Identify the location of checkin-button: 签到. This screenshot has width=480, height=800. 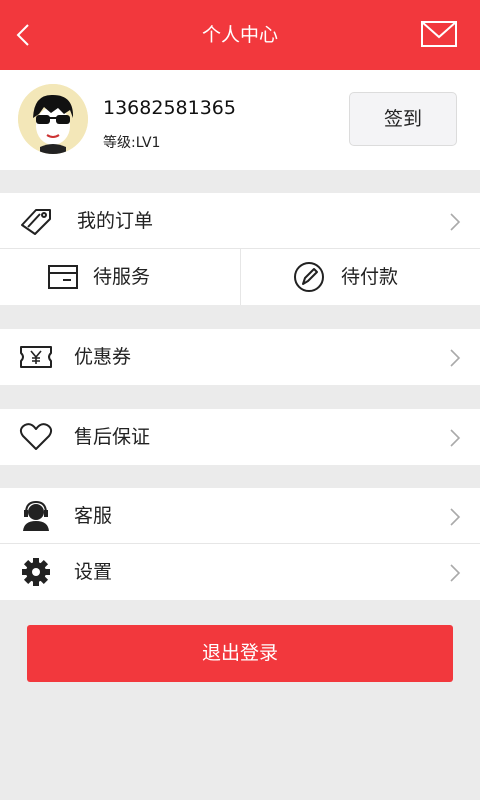
(403, 119).